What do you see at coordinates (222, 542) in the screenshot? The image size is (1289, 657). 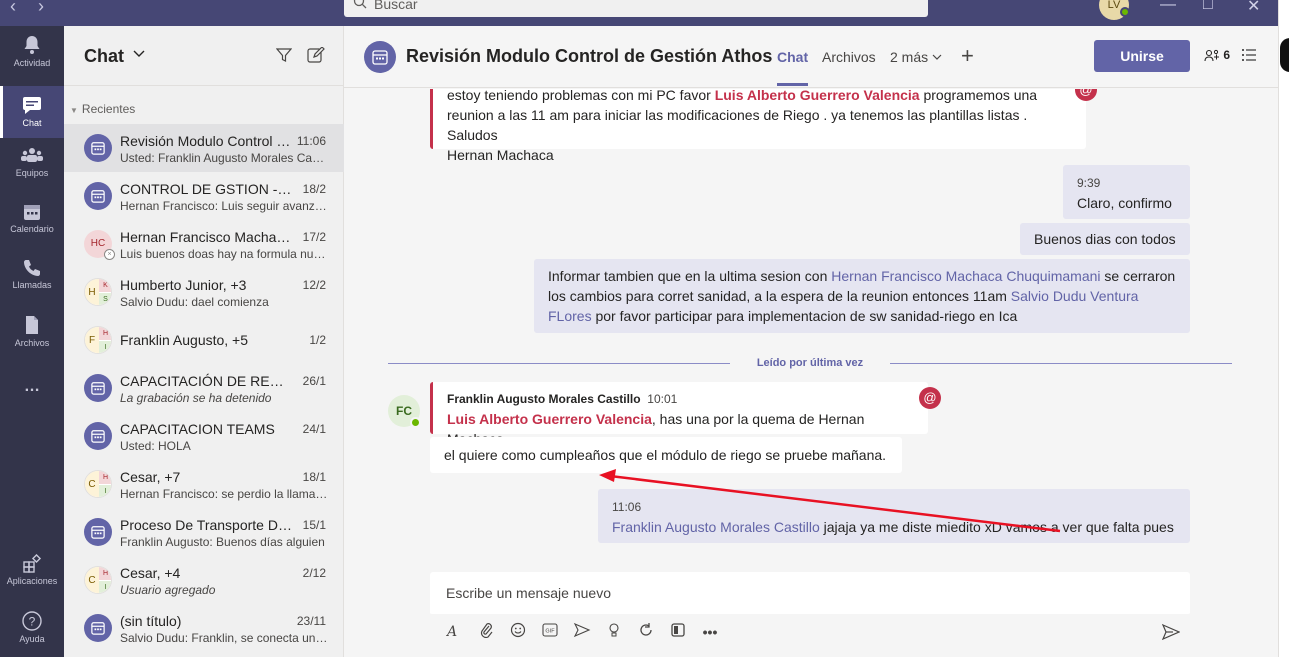 I see `chat-preview: Franklin Augusto: Buenos días alguien` at bounding box center [222, 542].